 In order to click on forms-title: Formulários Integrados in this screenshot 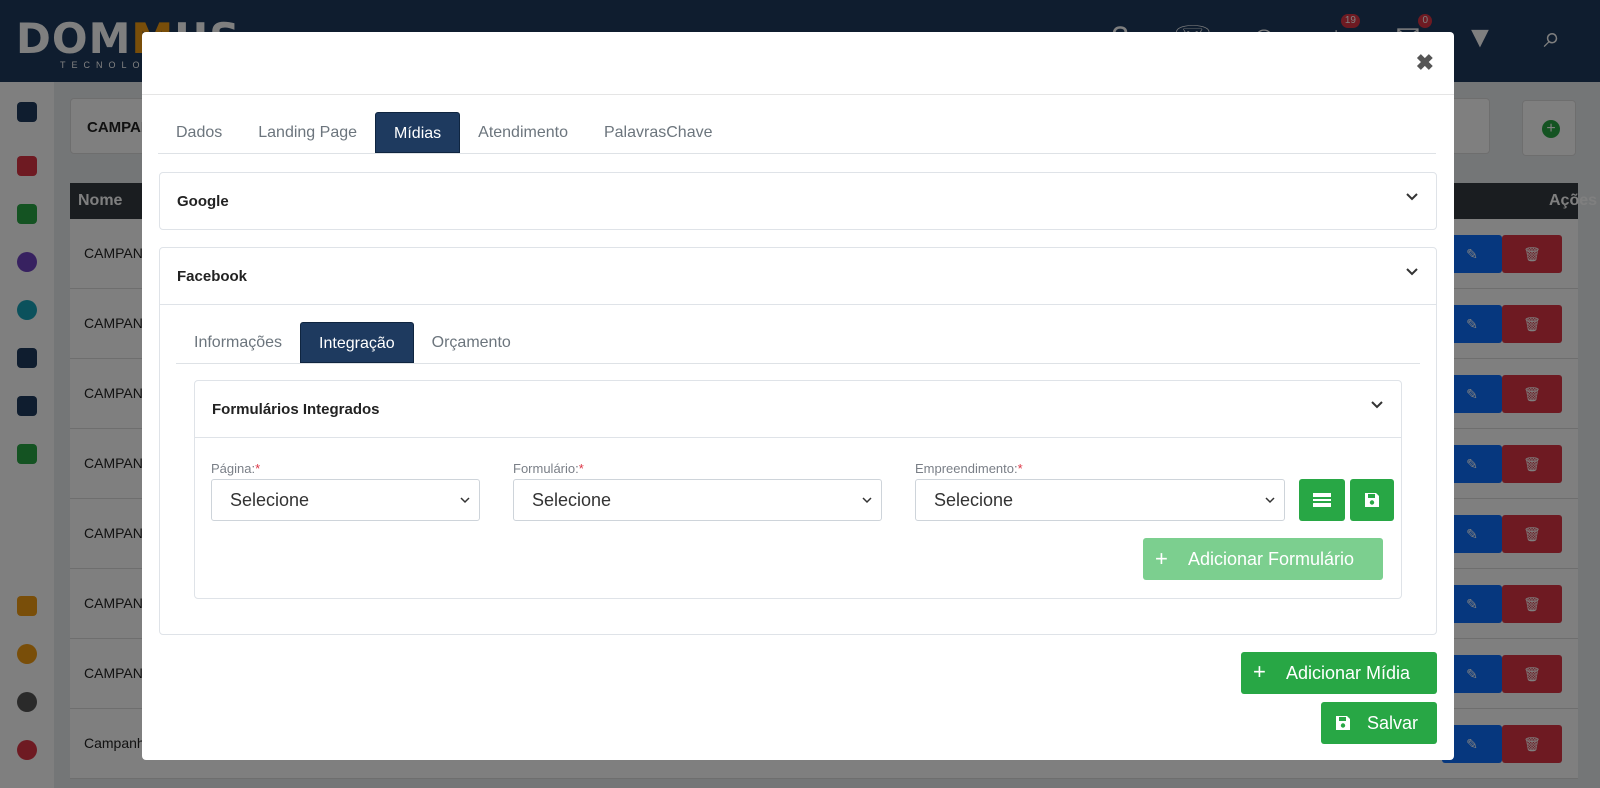, I will do `click(296, 409)`.